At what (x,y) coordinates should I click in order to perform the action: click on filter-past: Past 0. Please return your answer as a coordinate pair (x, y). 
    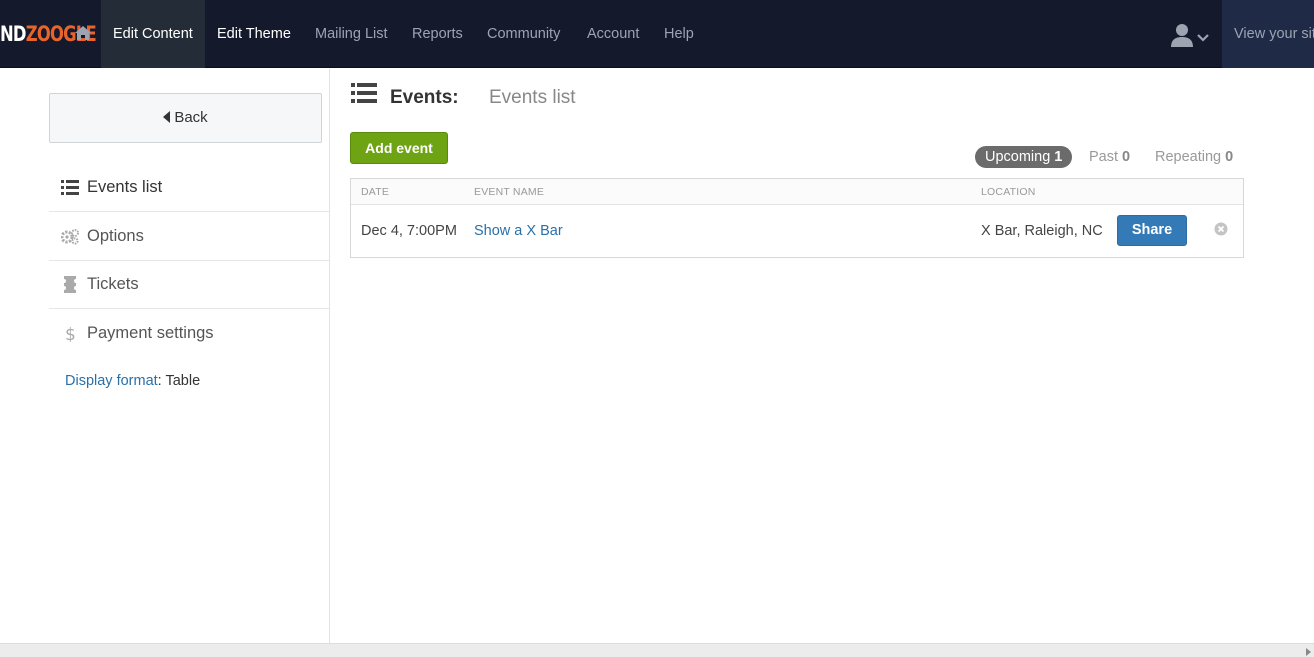
    Looking at the image, I should click on (1109, 157).